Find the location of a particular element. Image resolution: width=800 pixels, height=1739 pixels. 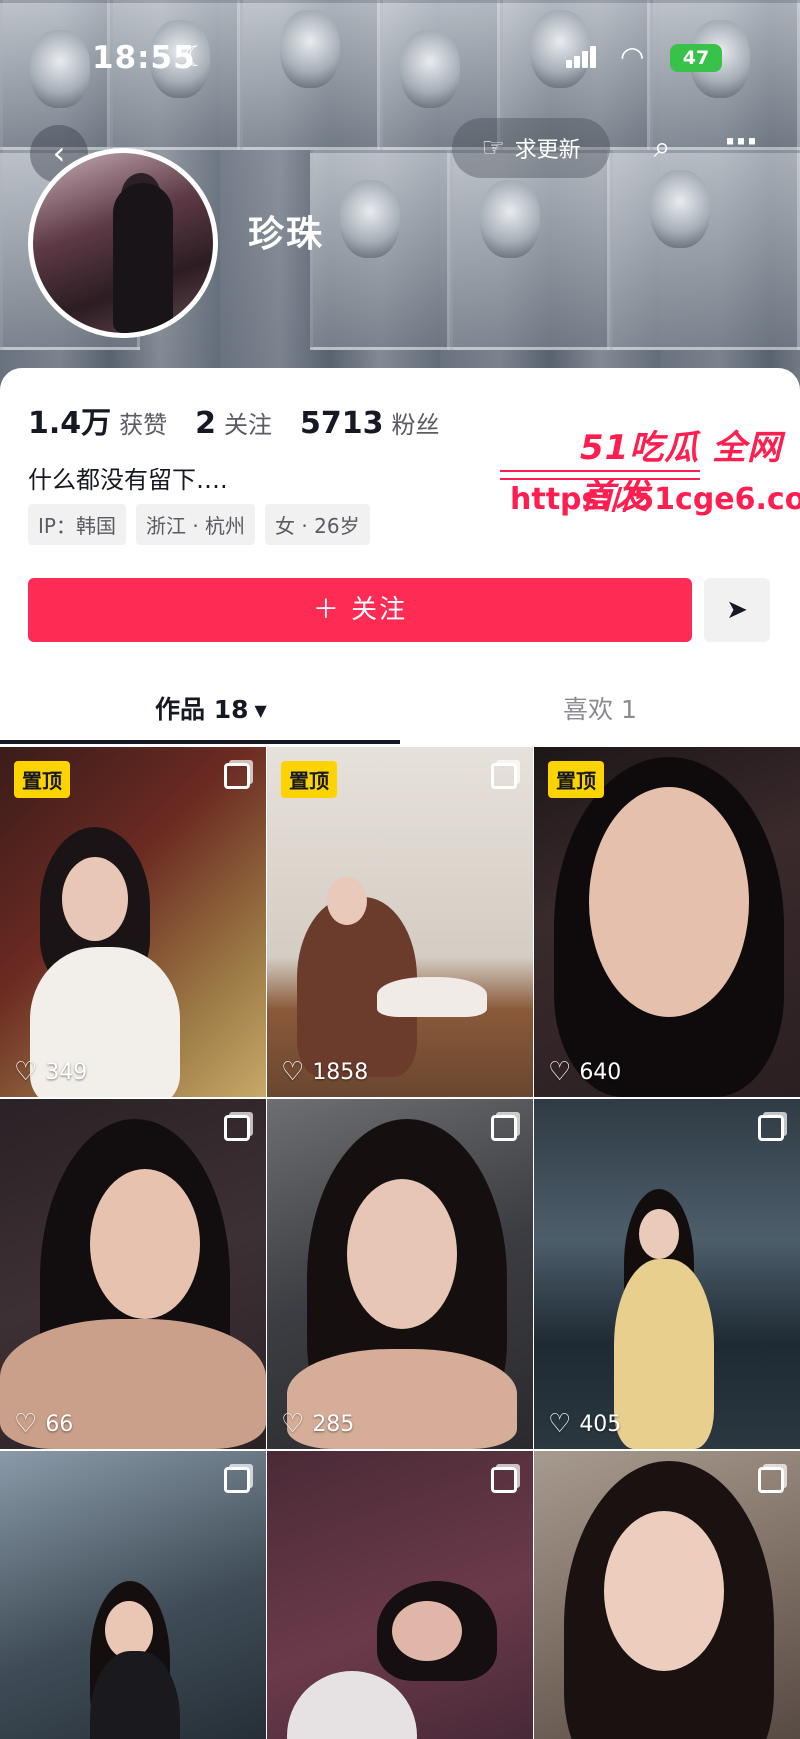

stat-value: 2 is located at coordinates (206, 423).